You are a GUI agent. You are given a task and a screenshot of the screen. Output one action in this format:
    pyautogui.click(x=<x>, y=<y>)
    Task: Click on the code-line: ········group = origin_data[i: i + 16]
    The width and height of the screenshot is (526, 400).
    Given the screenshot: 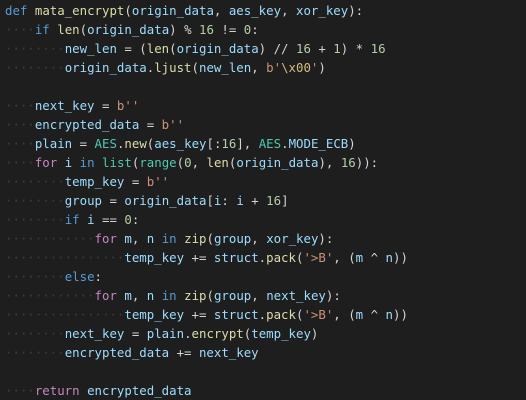 What is the action you would take?
    pyautogui.click(x=147, y=200)
    